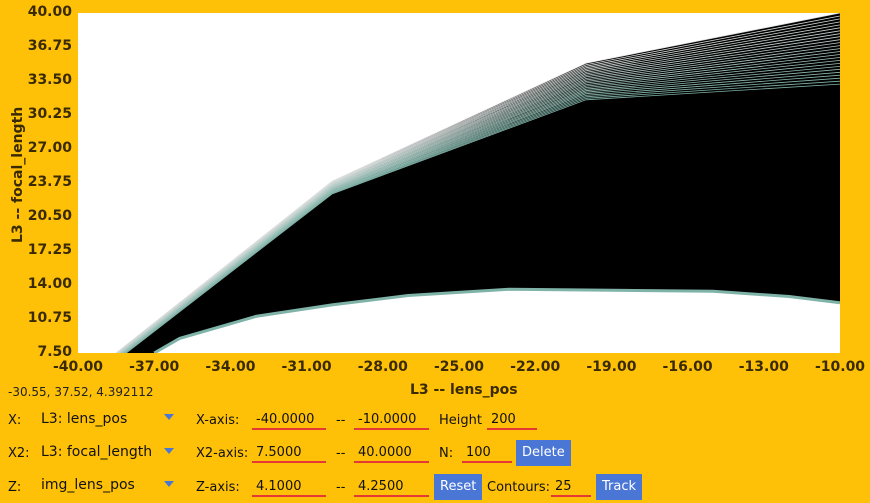 The height and width of the screenshot is (503, 870). What do you see at coordinates (15, 487) in the screenshot?
I see `z-label: Z:` at bounding box center [15, 487].